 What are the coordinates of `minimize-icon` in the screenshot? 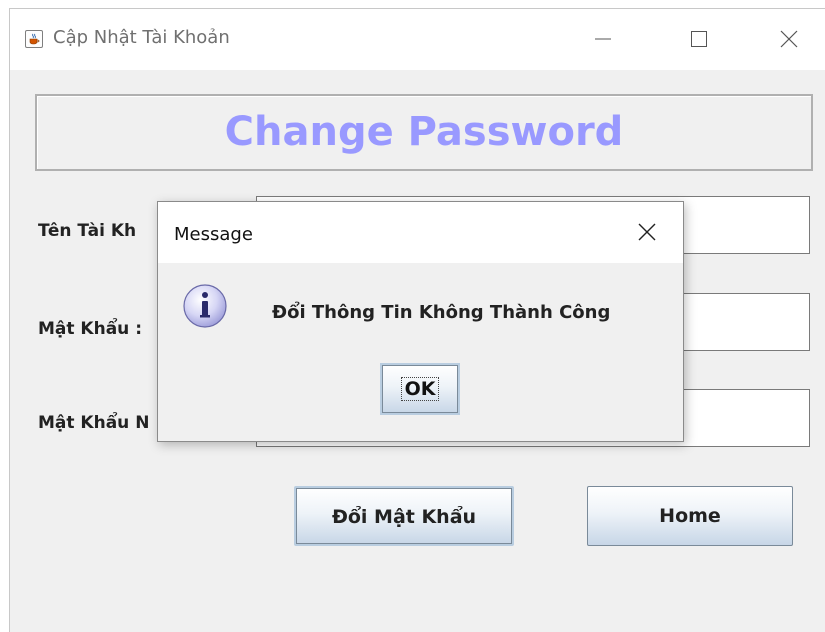 It's located at (603, 39).